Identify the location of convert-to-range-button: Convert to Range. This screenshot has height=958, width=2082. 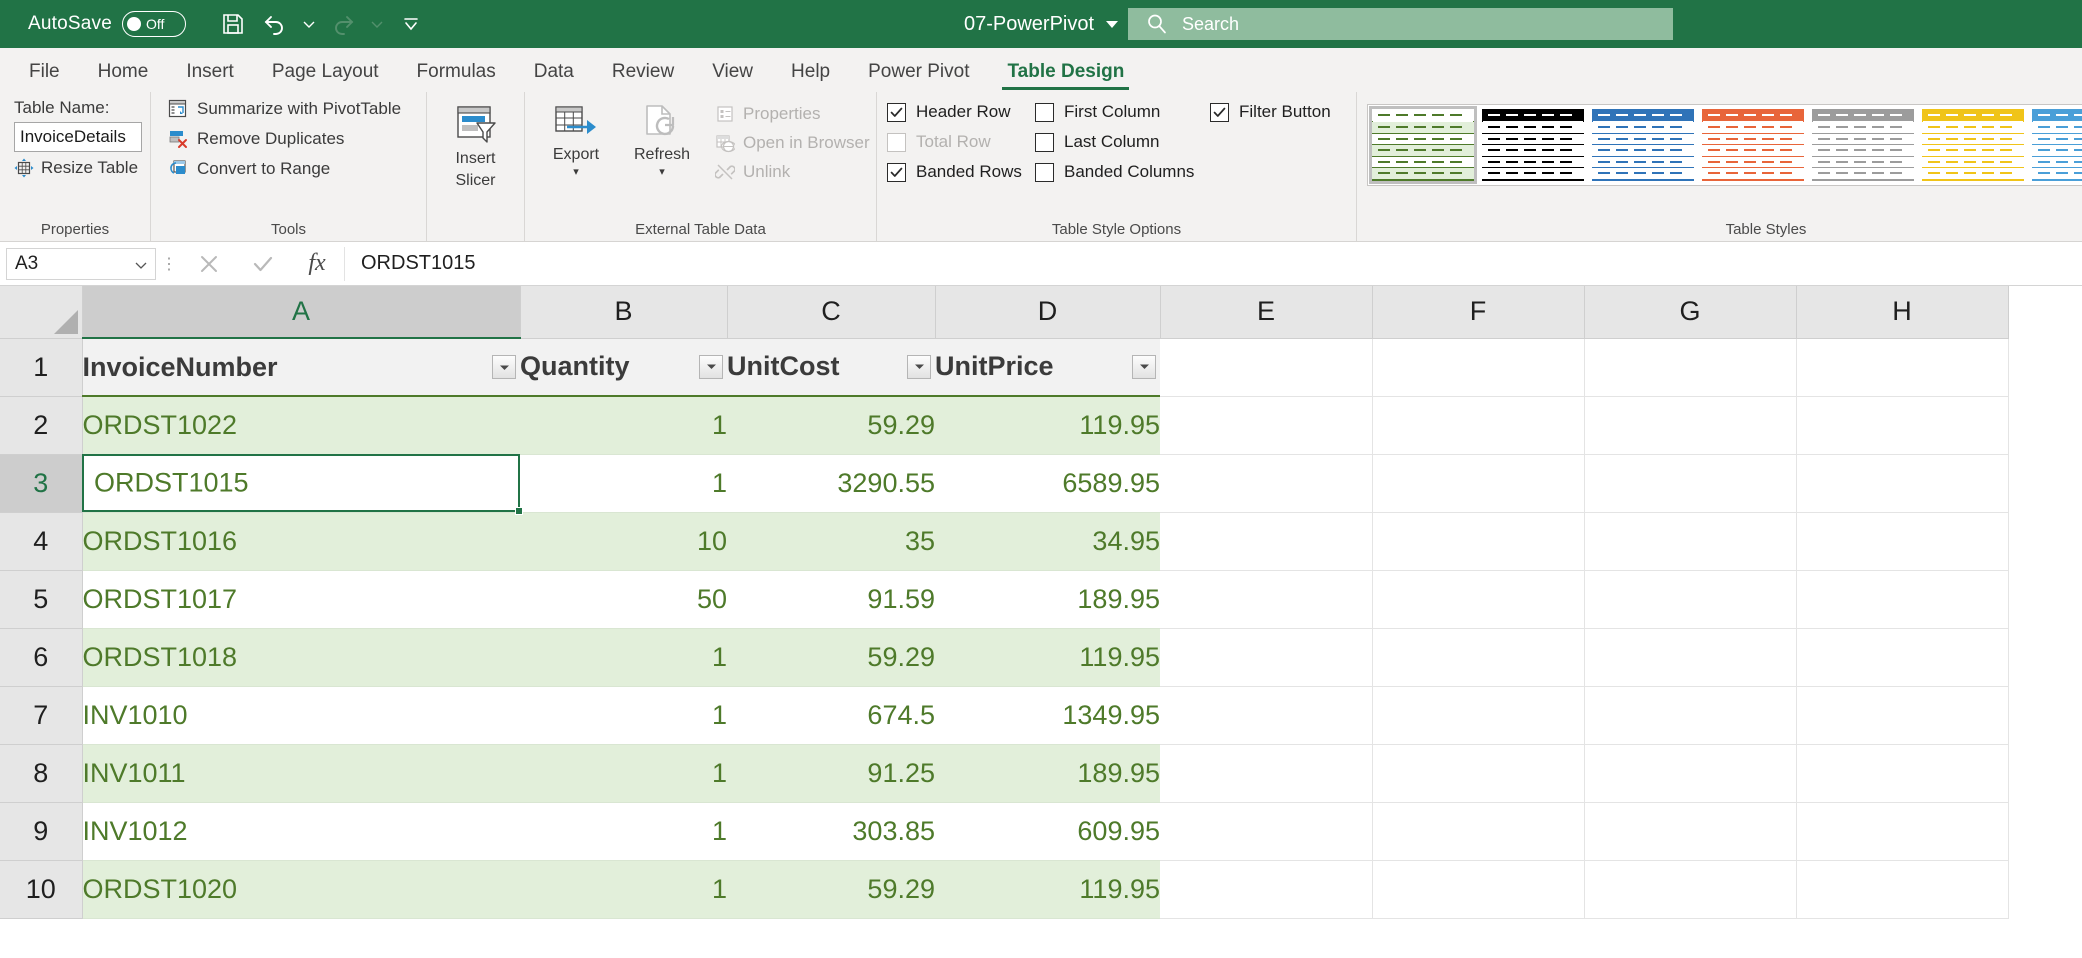
(291, 168).